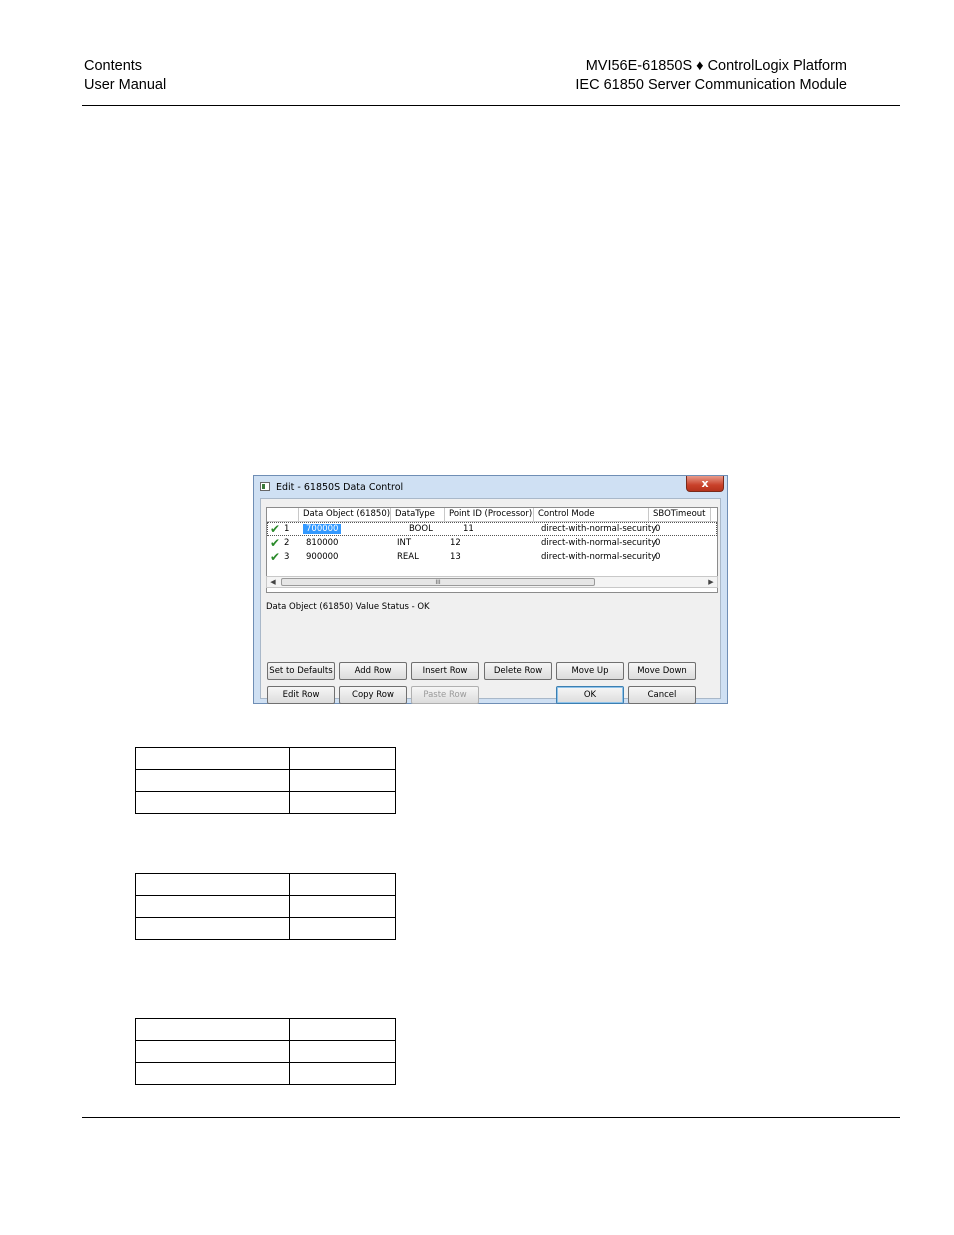 This screenshot has height=1235, width=954. What do you see at coordinates (373, 695) in the screenshot?
I see `copy-row-button: Copy Row` at bounding box center [373, 695].